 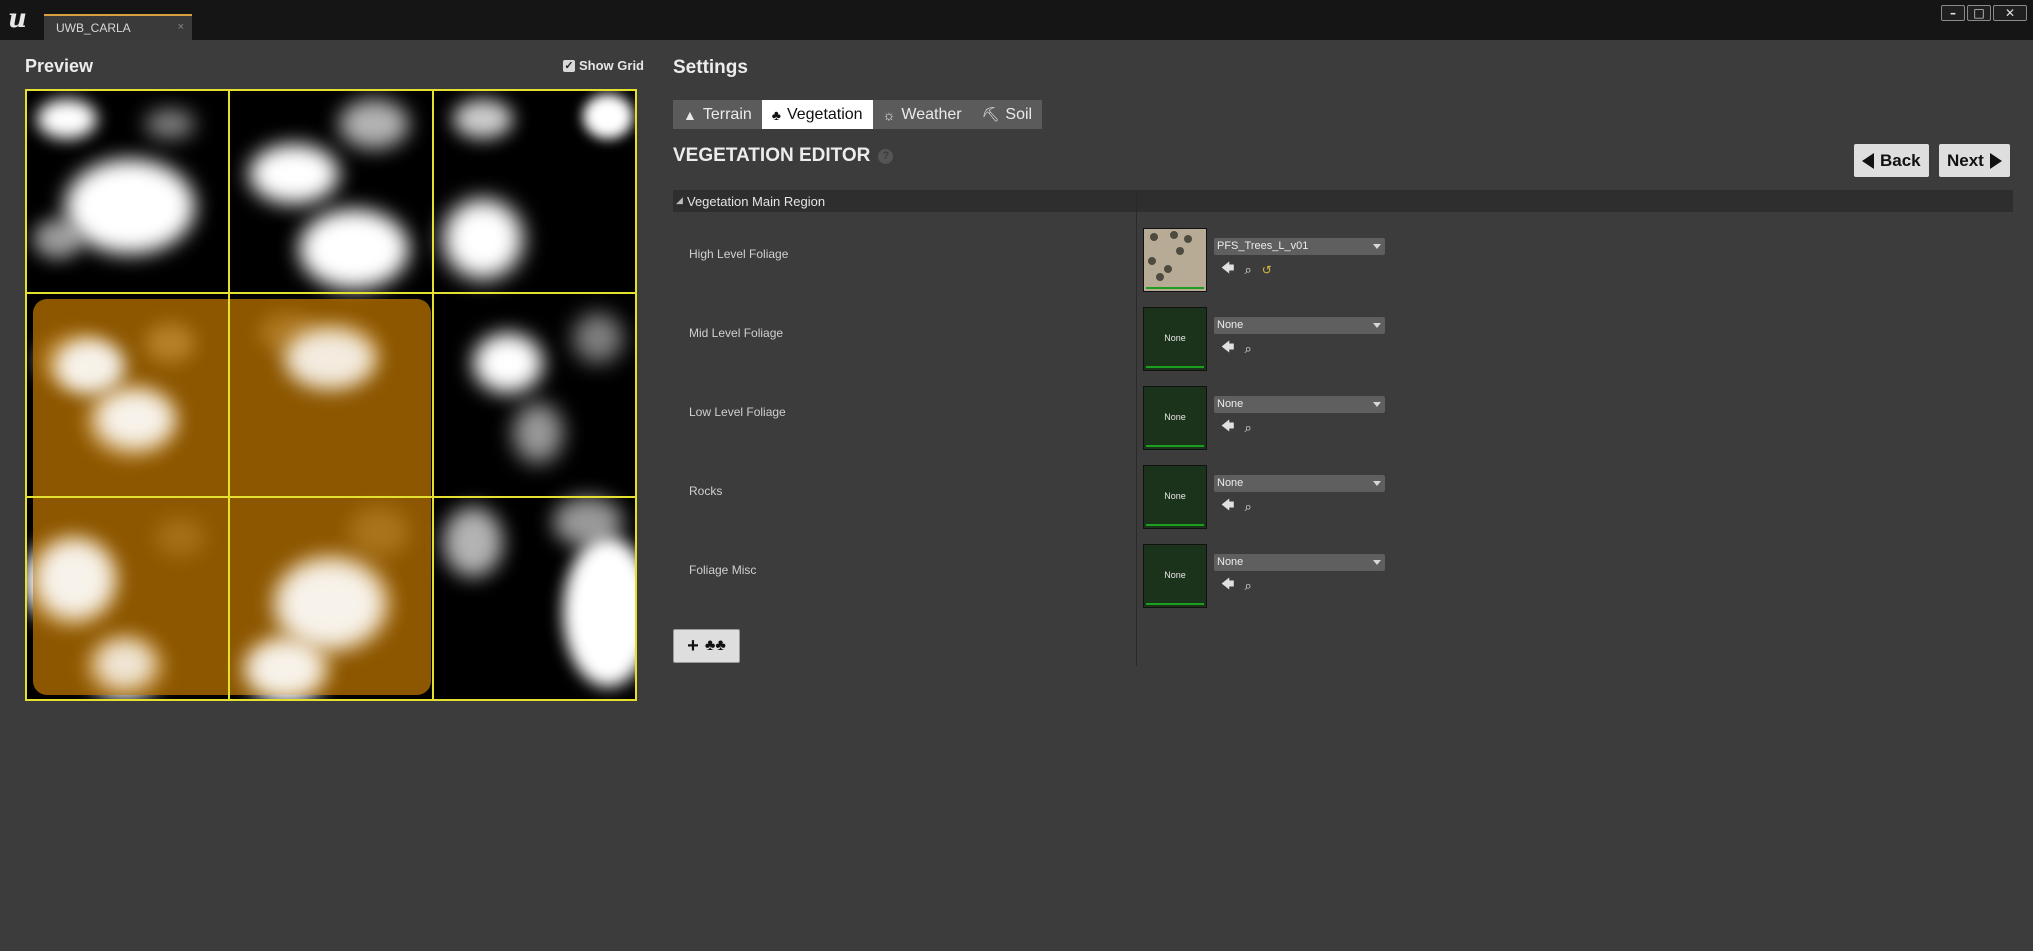 I want to click on editor-title-text: VEGETATION EDITOR, so click(x=772, y=155).